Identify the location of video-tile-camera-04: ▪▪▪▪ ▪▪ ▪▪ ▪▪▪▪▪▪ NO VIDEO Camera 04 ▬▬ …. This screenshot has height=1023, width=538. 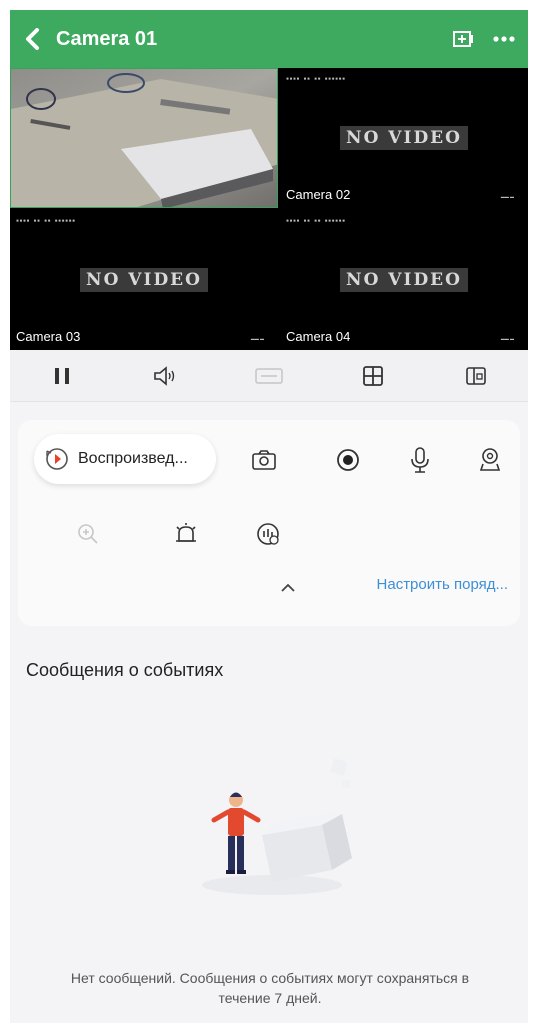
(404, 280).